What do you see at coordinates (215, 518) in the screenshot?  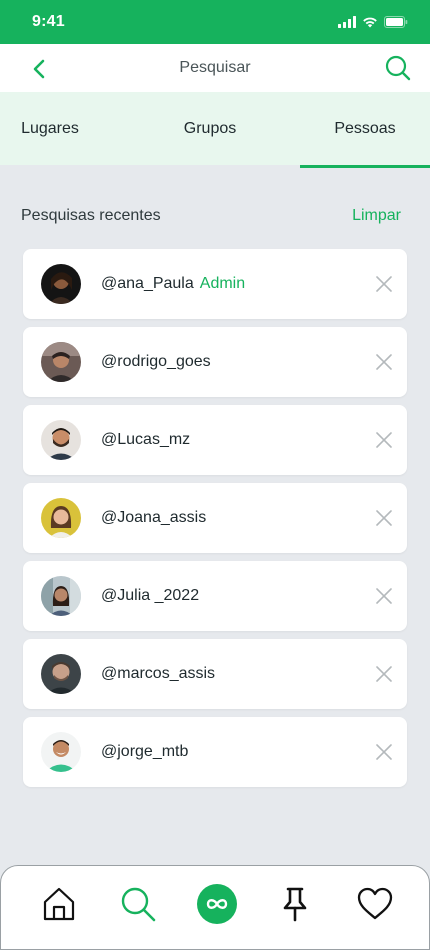 I see `recent-search-item: @Joana_assis` at bounding box center [215, 518].